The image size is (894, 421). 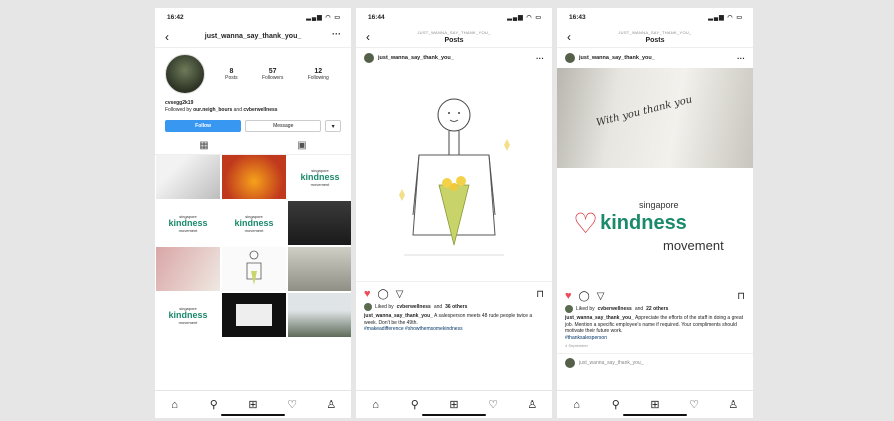 I want to click on grid-view-icon: ▦, so click(x=203, y=145).